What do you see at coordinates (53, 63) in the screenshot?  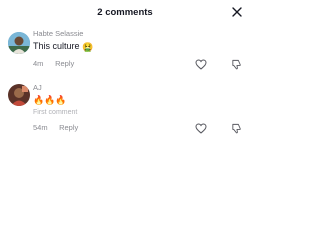 I see `comment-meta: 4m Reply` at bounding box center [53, 63].